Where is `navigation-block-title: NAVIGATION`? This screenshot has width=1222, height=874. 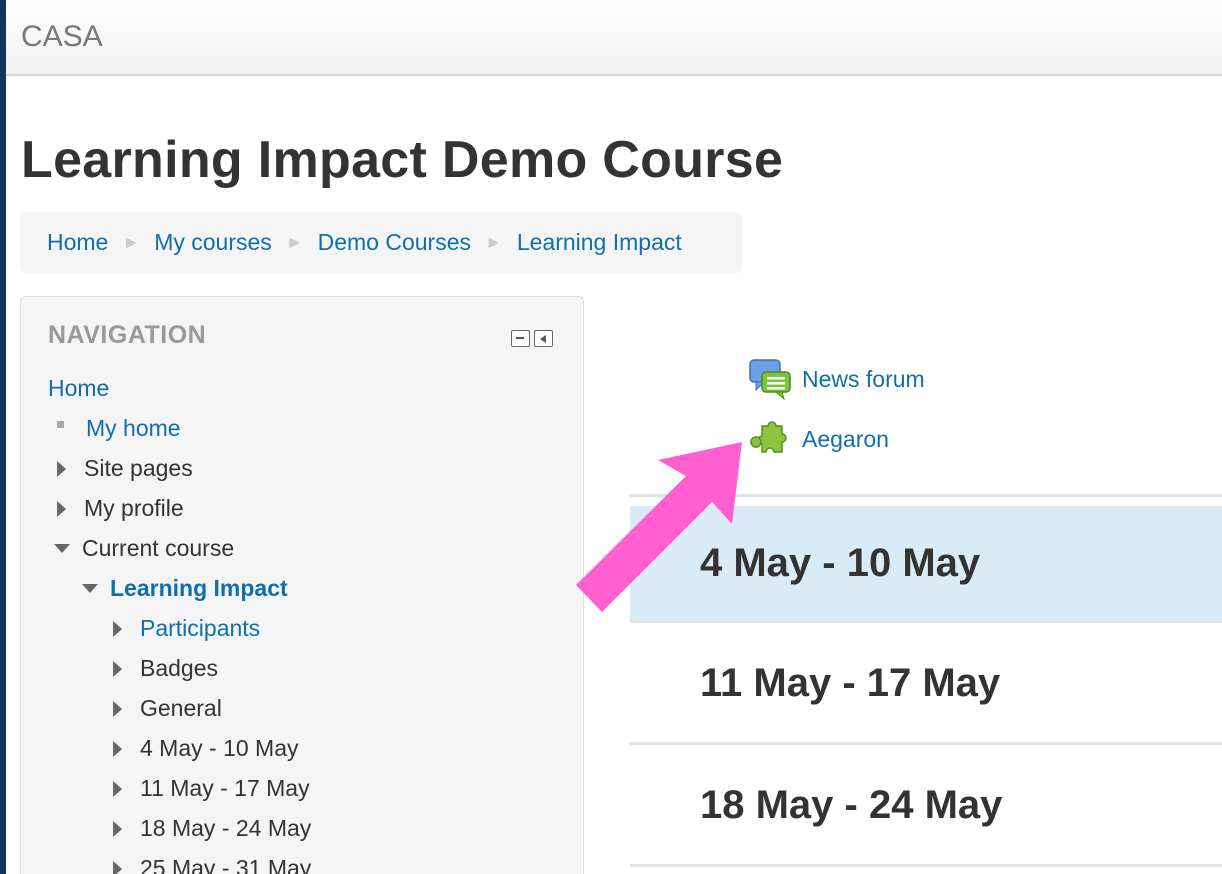
navigation-block-title: NAVIGATION is located at coordinates (127, 335).